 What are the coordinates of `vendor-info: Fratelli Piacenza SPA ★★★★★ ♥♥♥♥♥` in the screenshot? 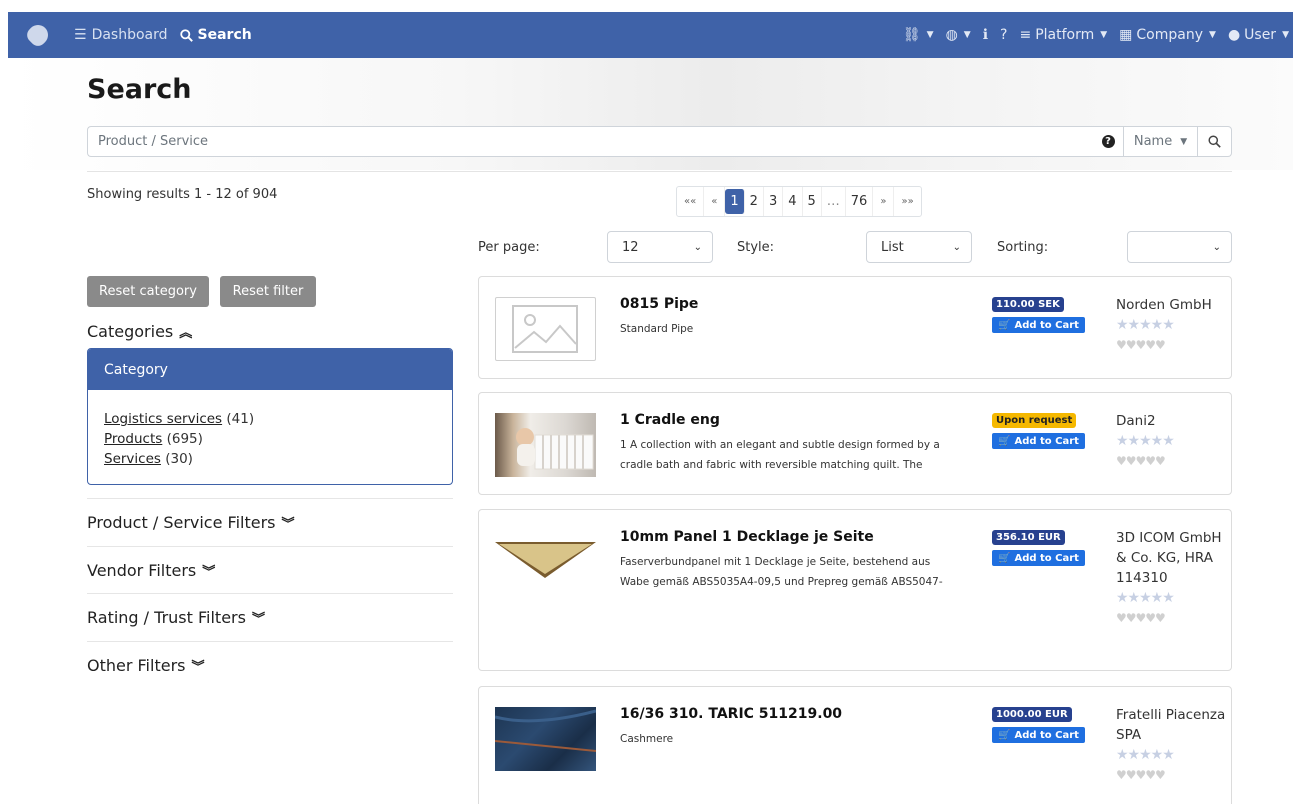 It's located at (1171, 745).